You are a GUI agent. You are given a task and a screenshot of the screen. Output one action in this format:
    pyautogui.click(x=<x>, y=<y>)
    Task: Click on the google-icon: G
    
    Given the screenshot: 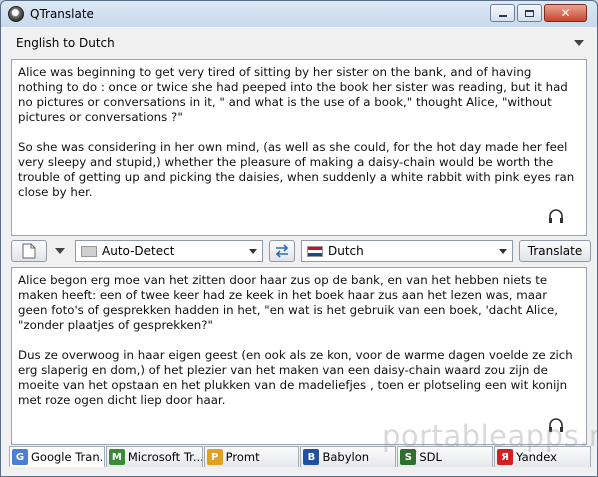 What is the action you would take?
    pyautogui.click(x=20, y=457)
    